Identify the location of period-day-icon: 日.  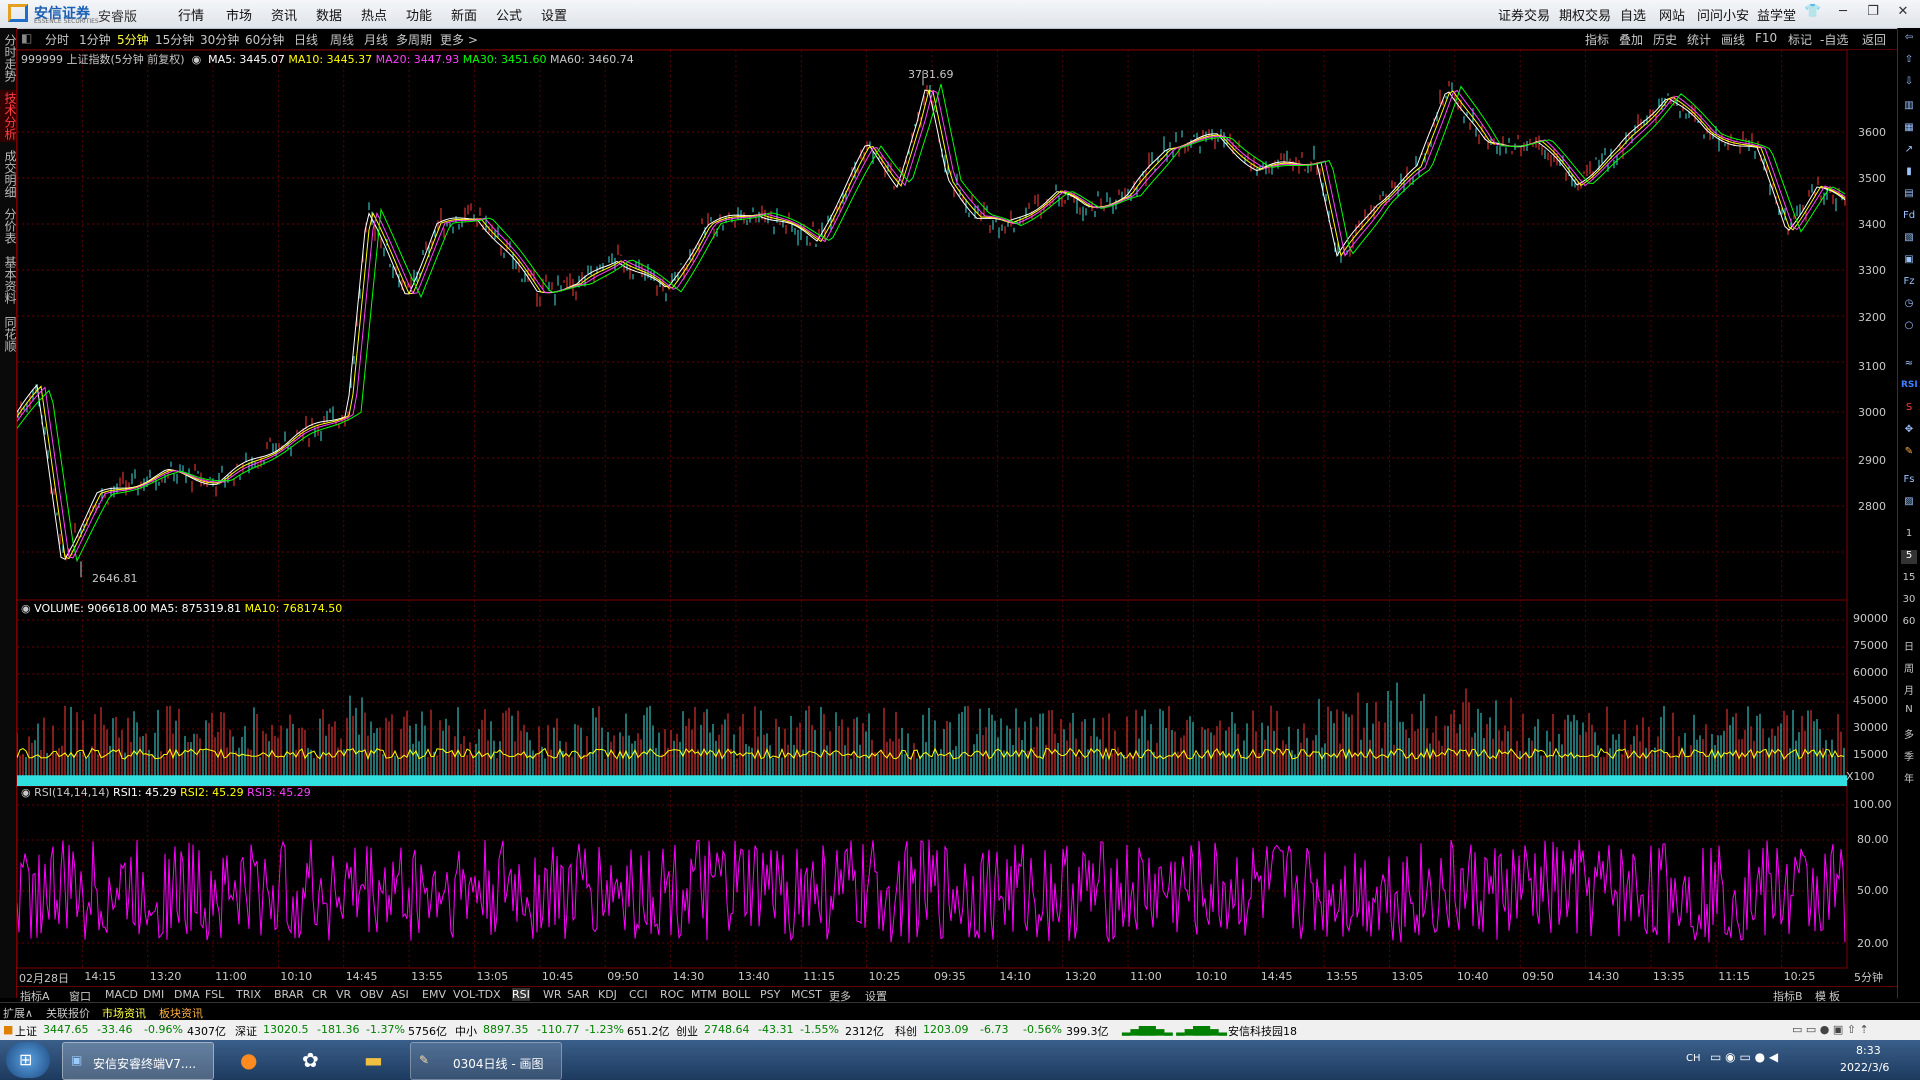
(1909, 645).